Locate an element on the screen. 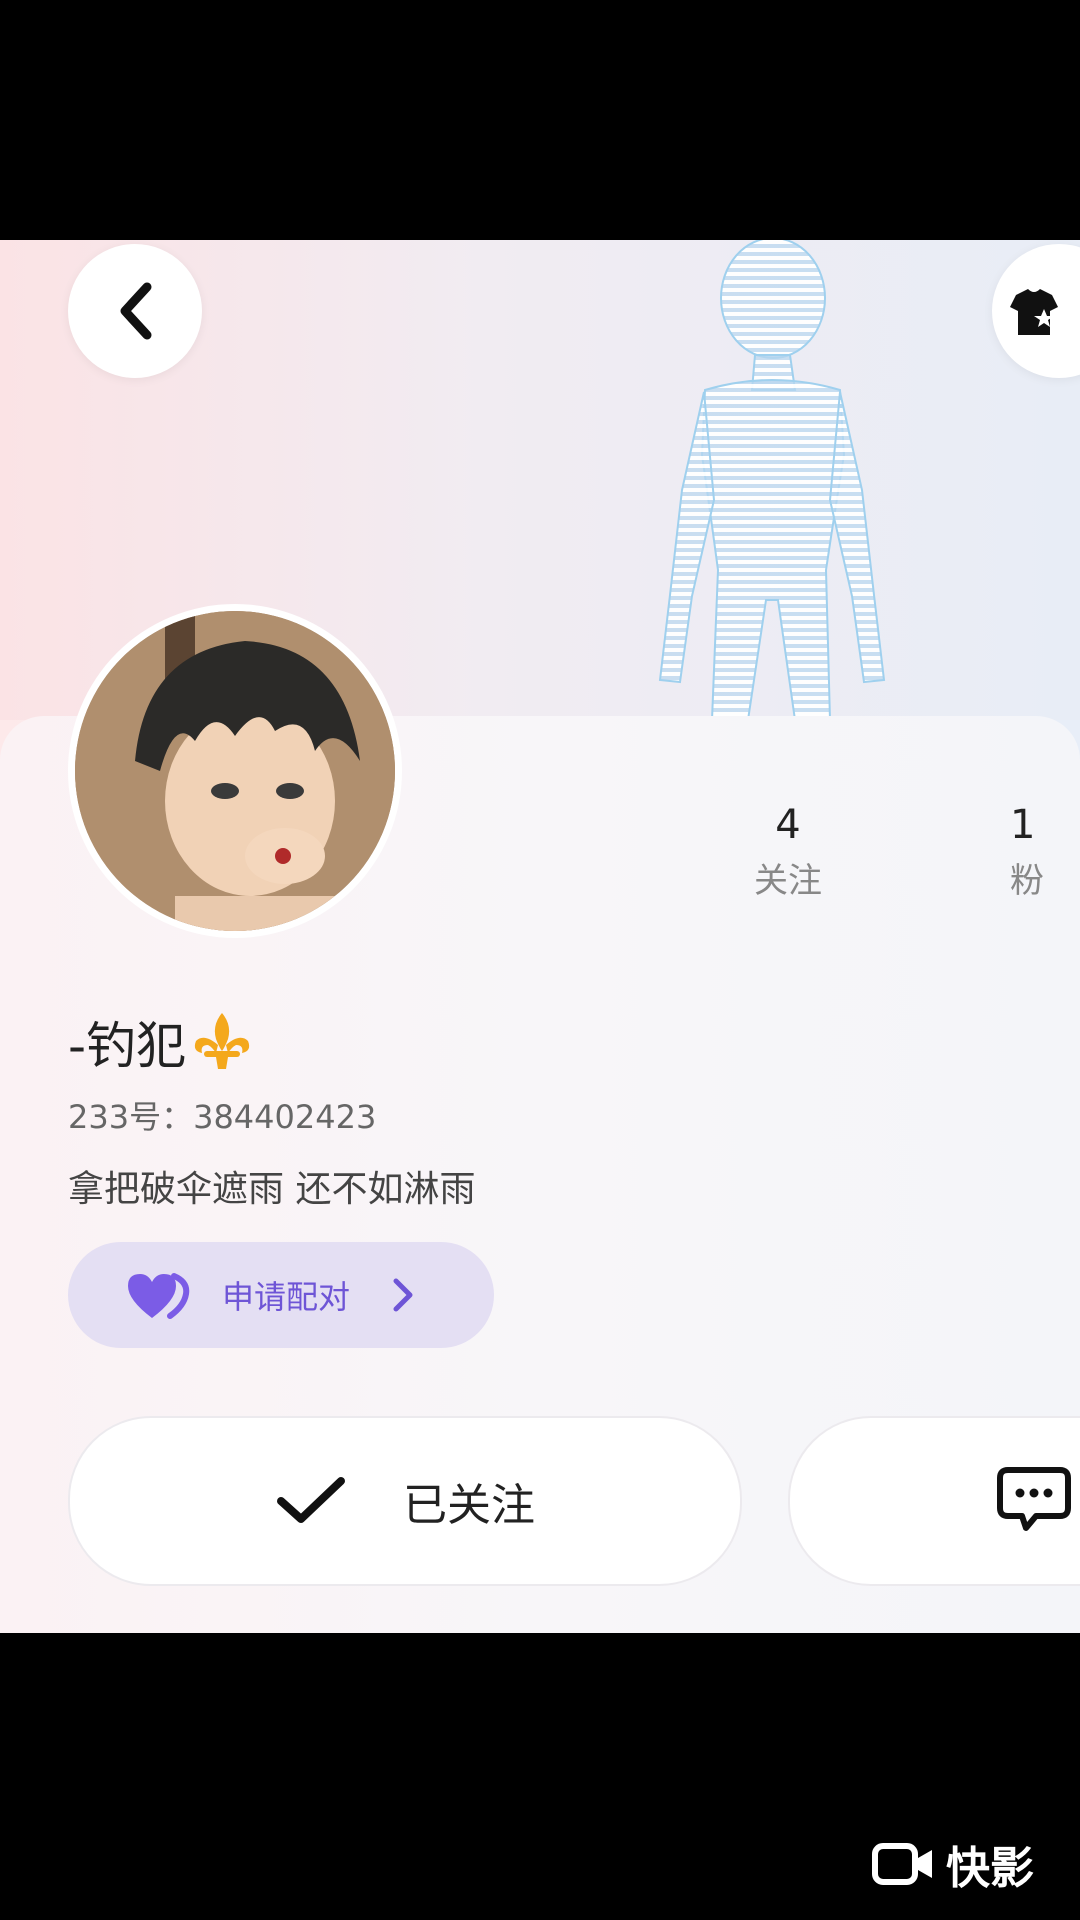 Image resolution: width=1080 pixels, height=1920 pixels. followed-label: 已关注 is located at coordinates (469, 1505).